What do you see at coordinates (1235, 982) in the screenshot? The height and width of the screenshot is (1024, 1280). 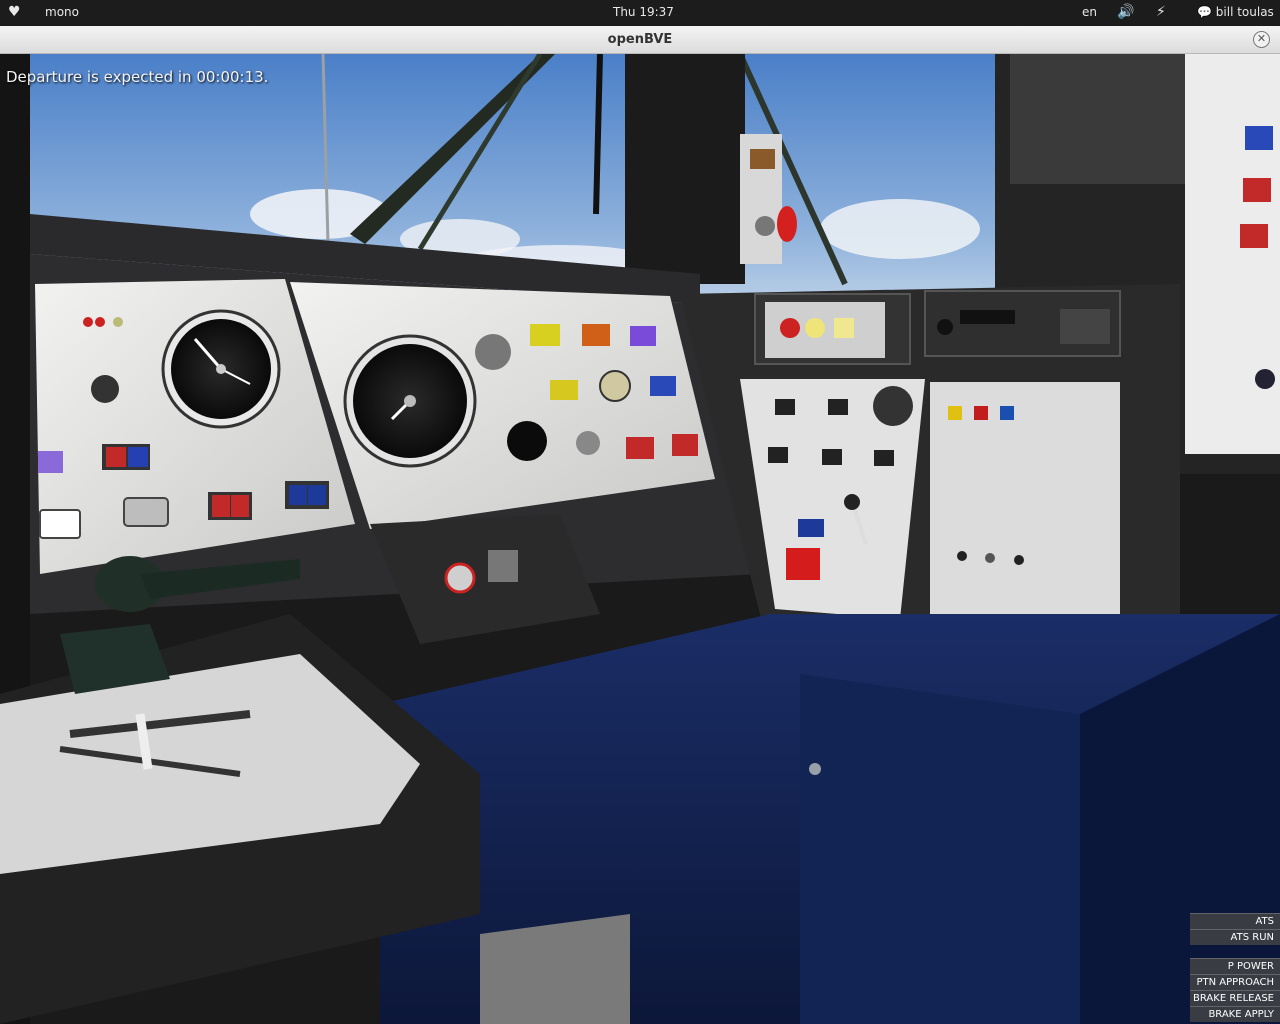 I see `hud-ptn-approach: PTN APPROACH` at bounding box center [1235, 982].